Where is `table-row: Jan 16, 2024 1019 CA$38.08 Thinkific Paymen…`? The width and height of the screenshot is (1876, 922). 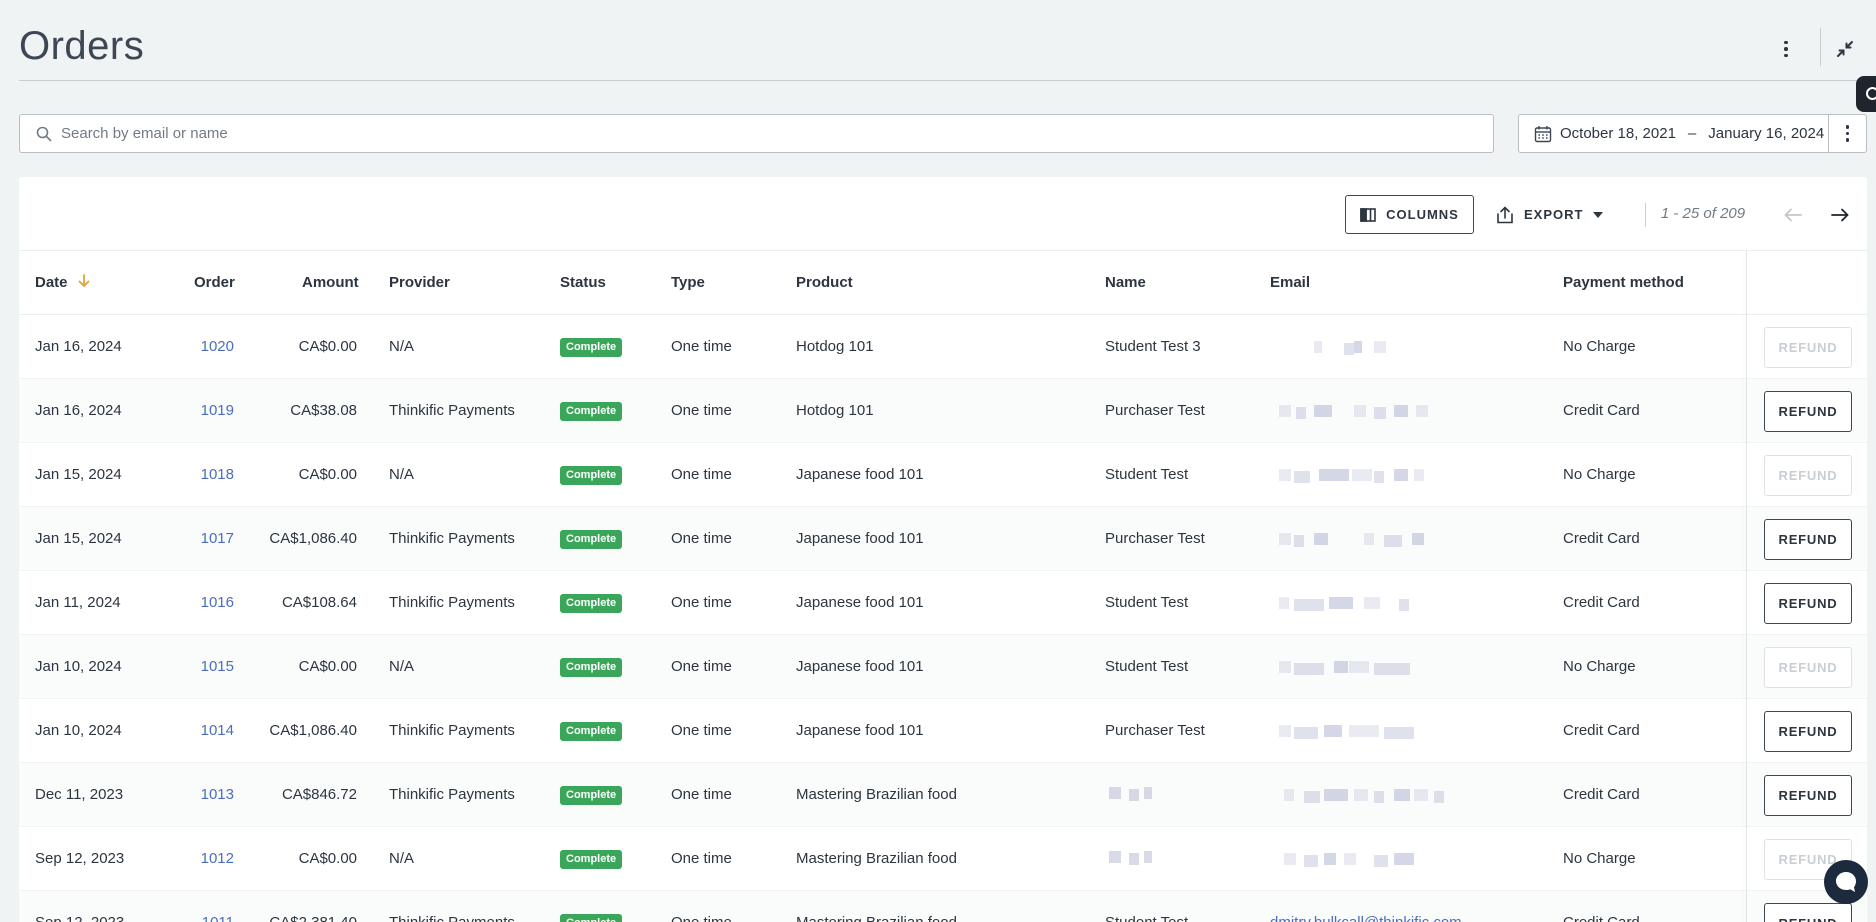 table-row: Jan 16, 2024 1019 CA$38.08 Thinkific Paymen… is located at coordinates (943, 411).